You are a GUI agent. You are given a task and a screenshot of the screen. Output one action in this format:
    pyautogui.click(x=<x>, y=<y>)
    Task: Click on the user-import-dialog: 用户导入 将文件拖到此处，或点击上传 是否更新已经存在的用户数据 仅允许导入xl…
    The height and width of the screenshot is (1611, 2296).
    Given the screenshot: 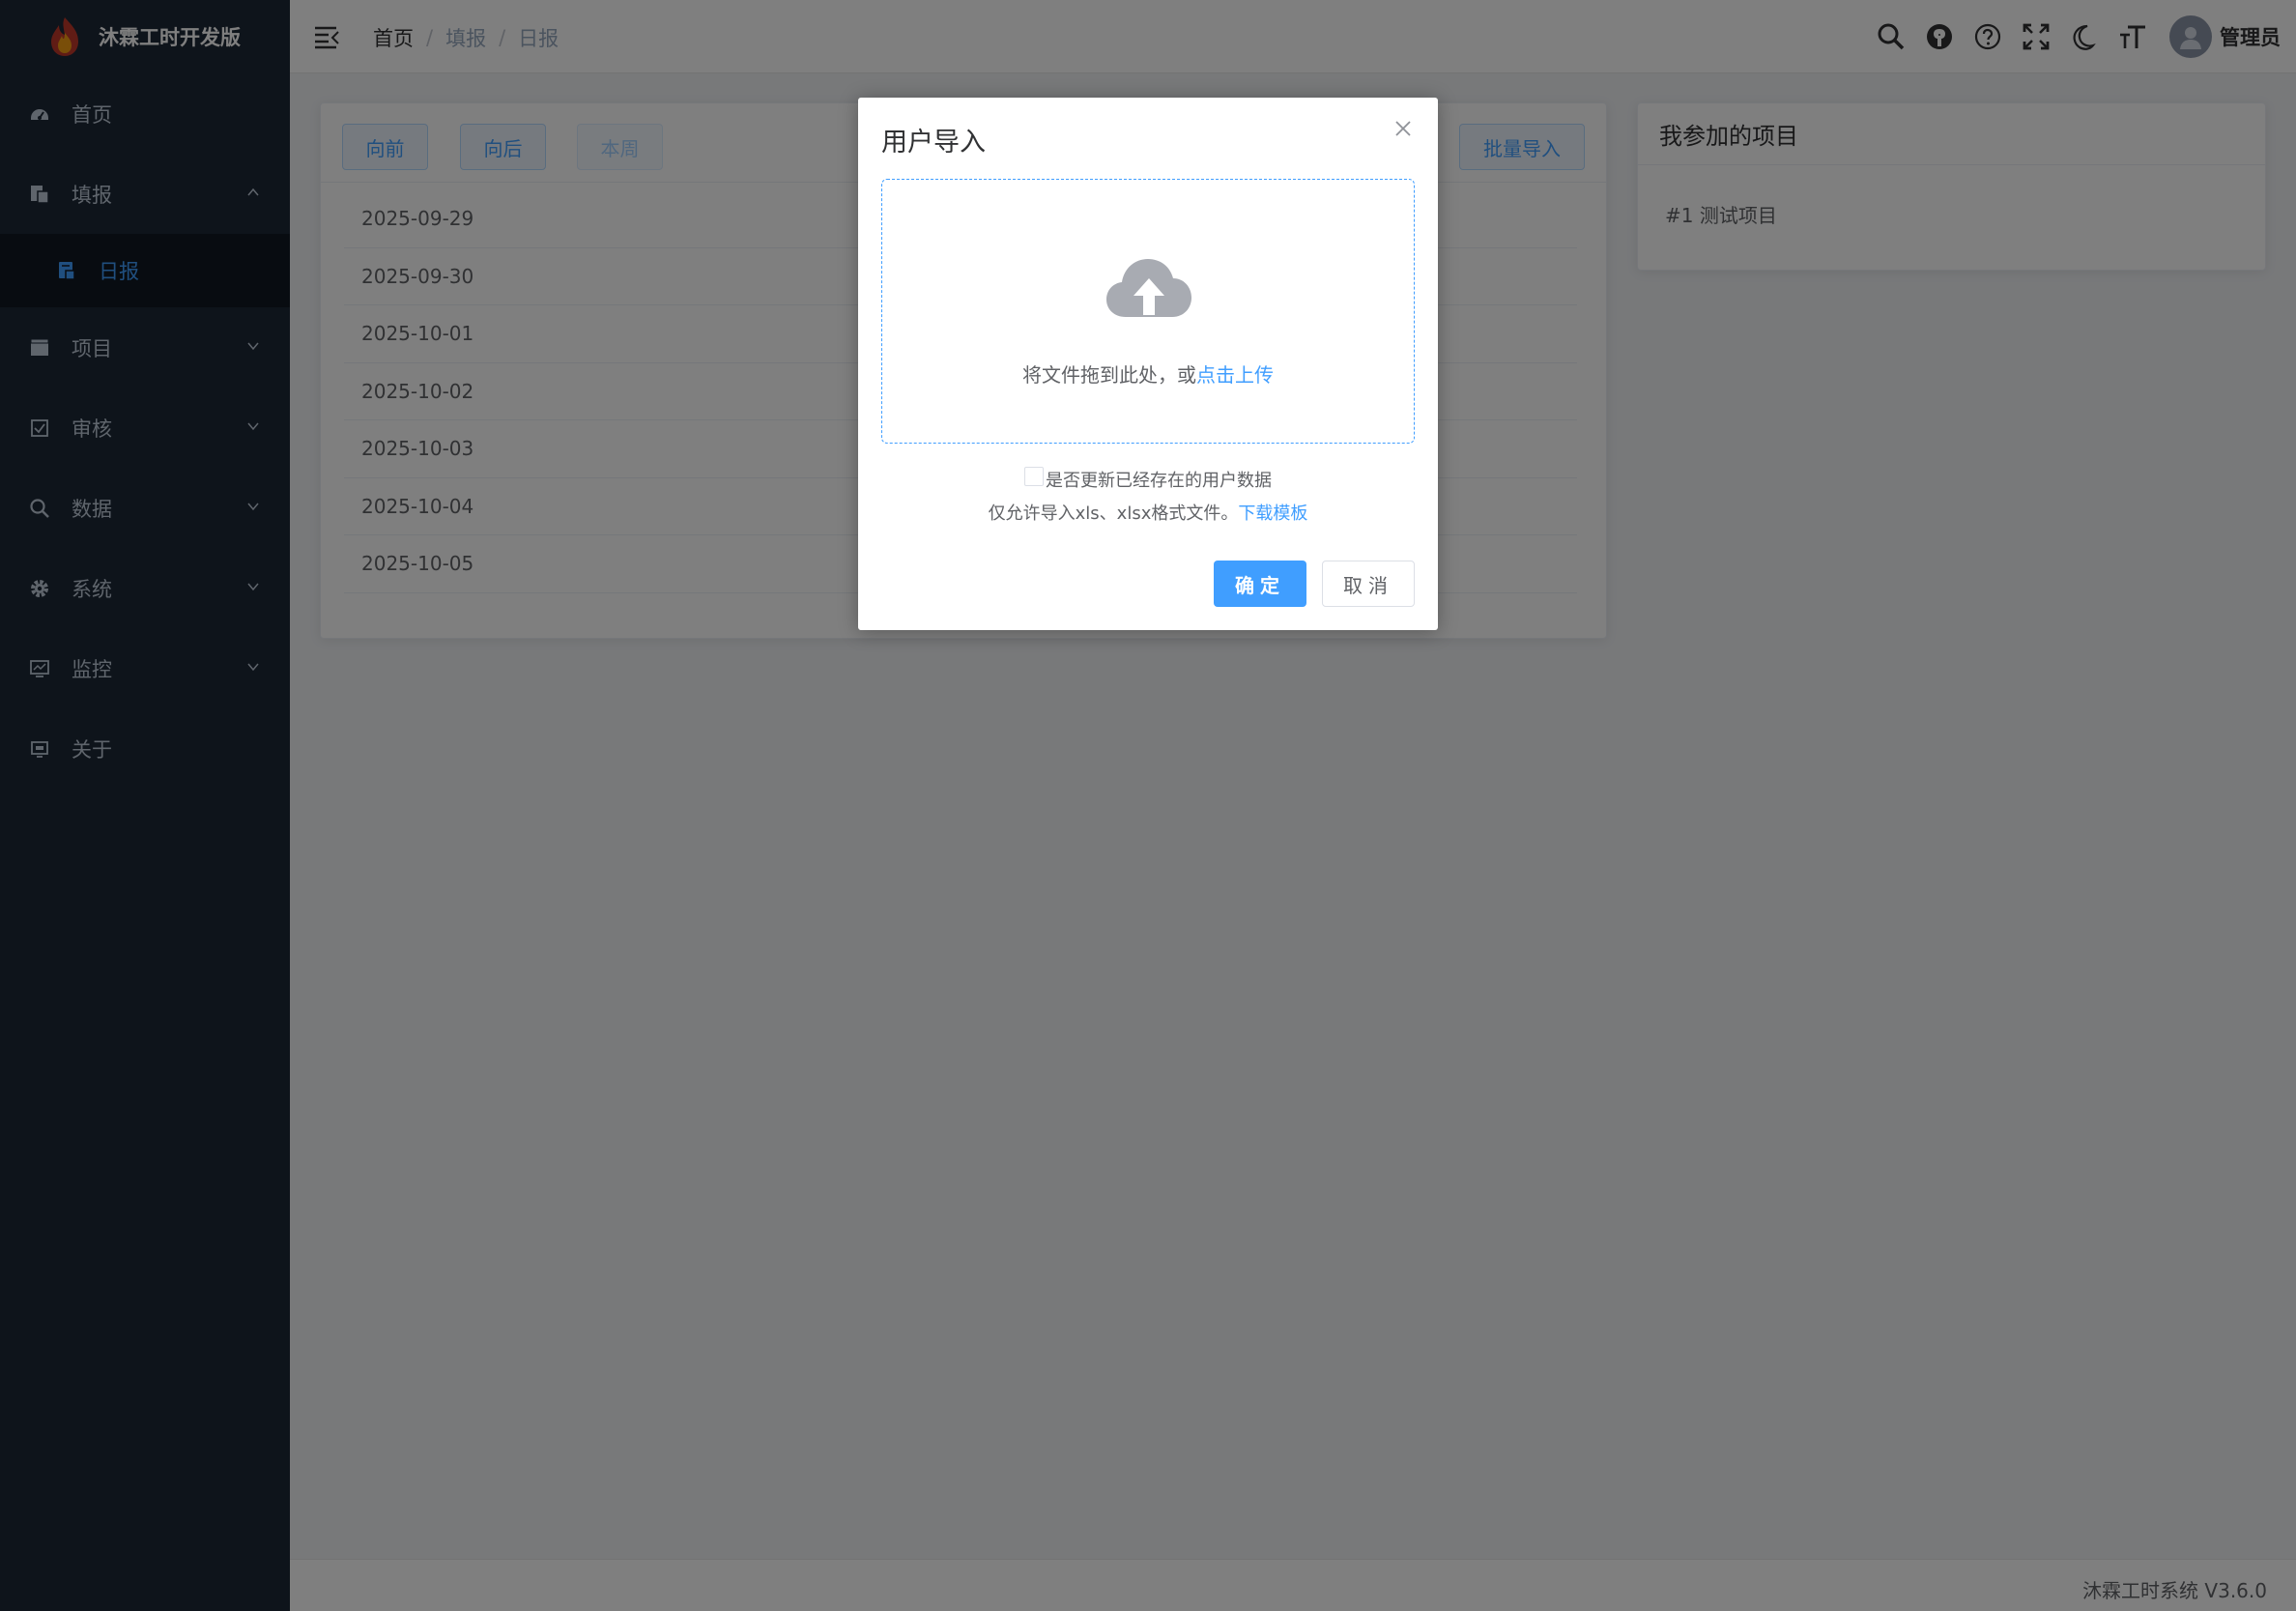 What is the action you would take?
    pyautogui.click(x=1148, y=364)
    